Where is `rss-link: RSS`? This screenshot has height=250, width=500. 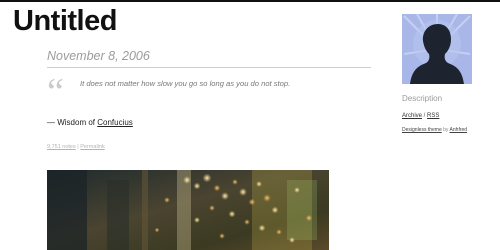
rss-link: RSS is located at coordinates (433, 116).